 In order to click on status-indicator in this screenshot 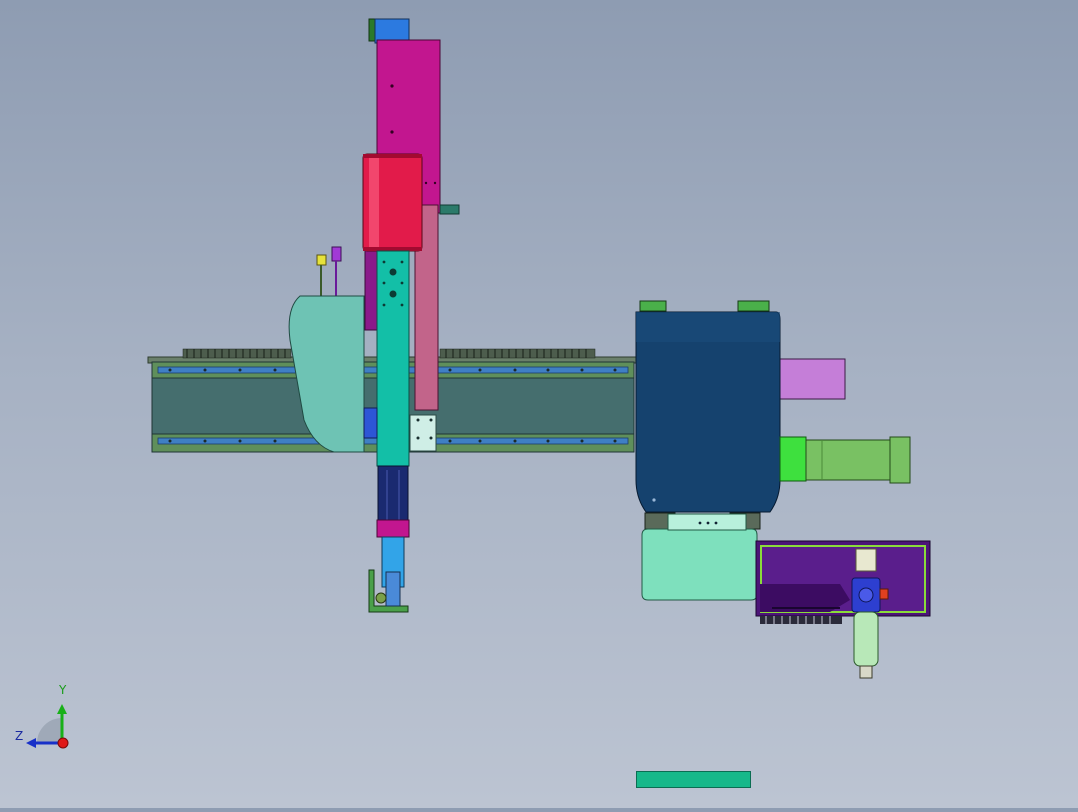, I will do `click(693, 779)`.